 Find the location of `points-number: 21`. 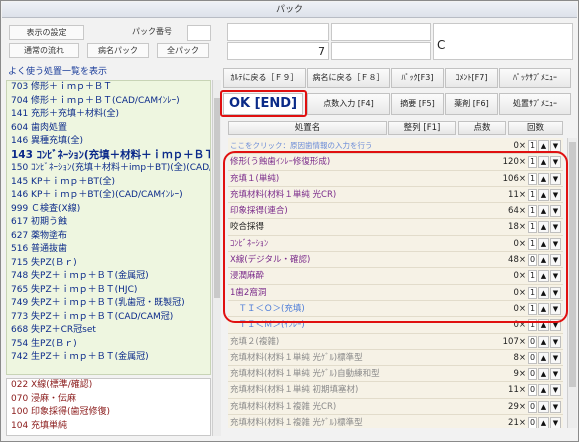

points-number: 21 is located at coordinates (513, 423).